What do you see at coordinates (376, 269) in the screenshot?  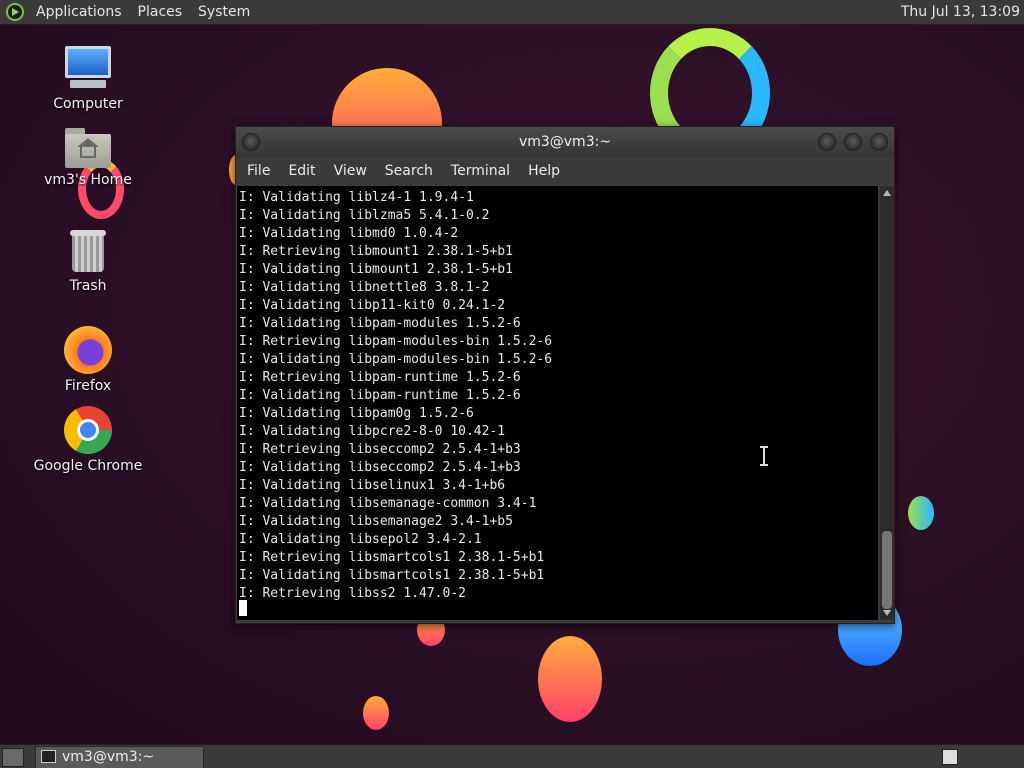 I see `terminal-line: I: Validating libmount1 2.38.1-5+b1` at bounding box center [376, 269].